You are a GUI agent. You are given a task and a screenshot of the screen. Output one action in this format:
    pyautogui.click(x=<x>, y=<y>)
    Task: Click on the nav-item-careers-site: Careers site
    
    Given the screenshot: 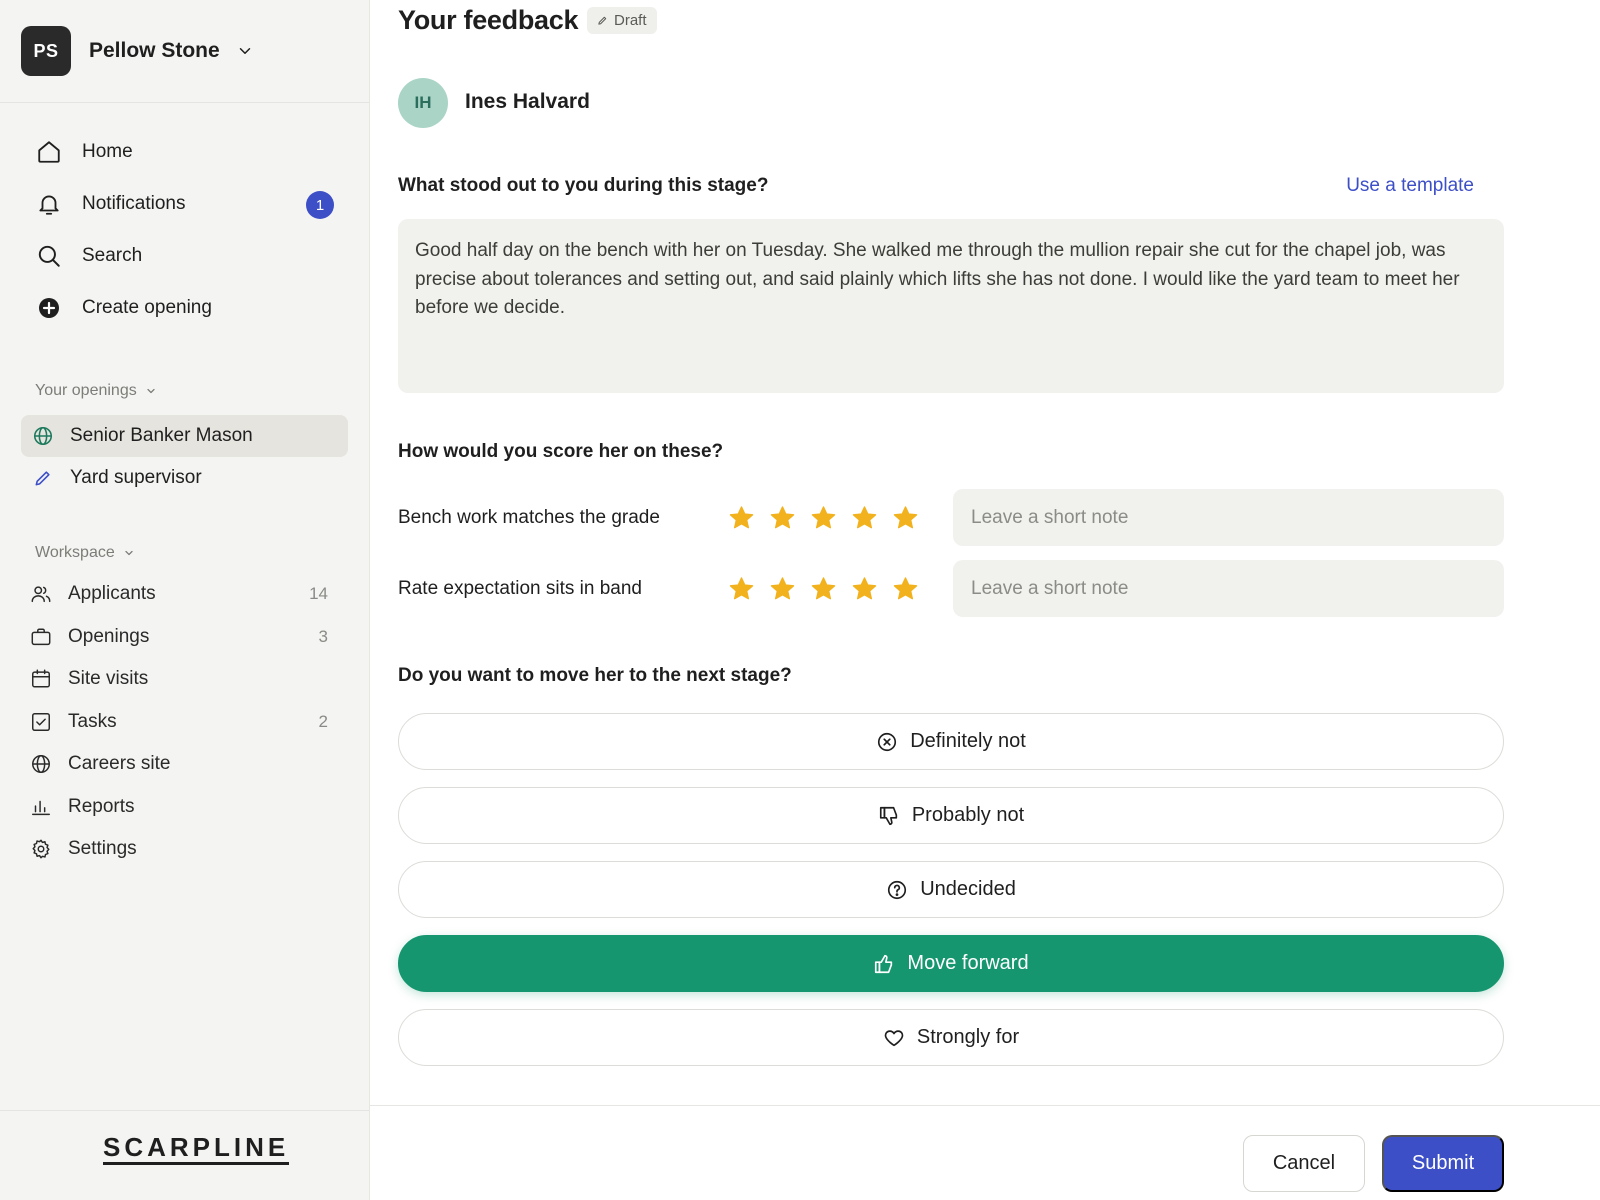 What is the action you would take?
    pyautogui.click(x=184, y=764)
    